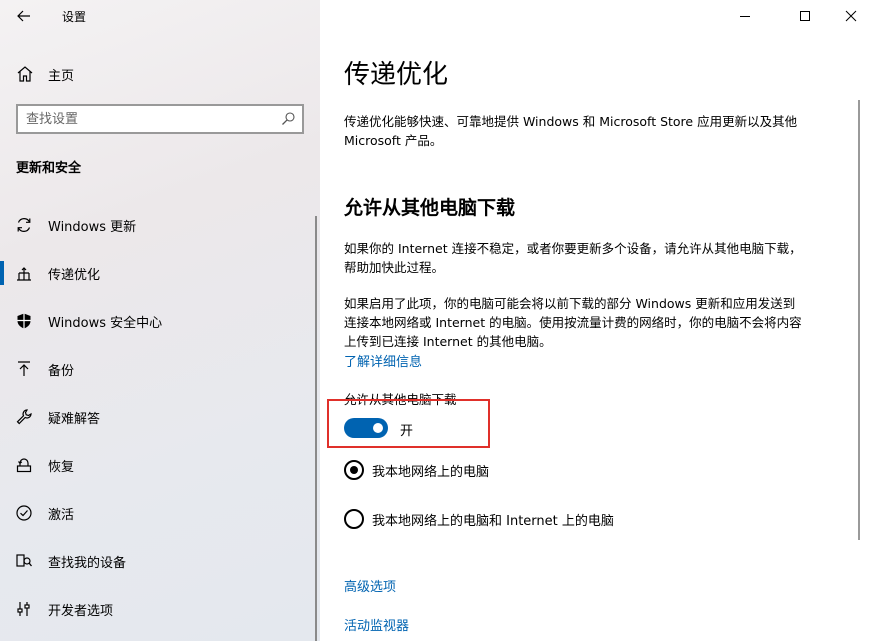  What do you see at coordinates (160, 16) in the screenshot?
I see `titlebar-left: 设置` at bounding box center [160, 16].